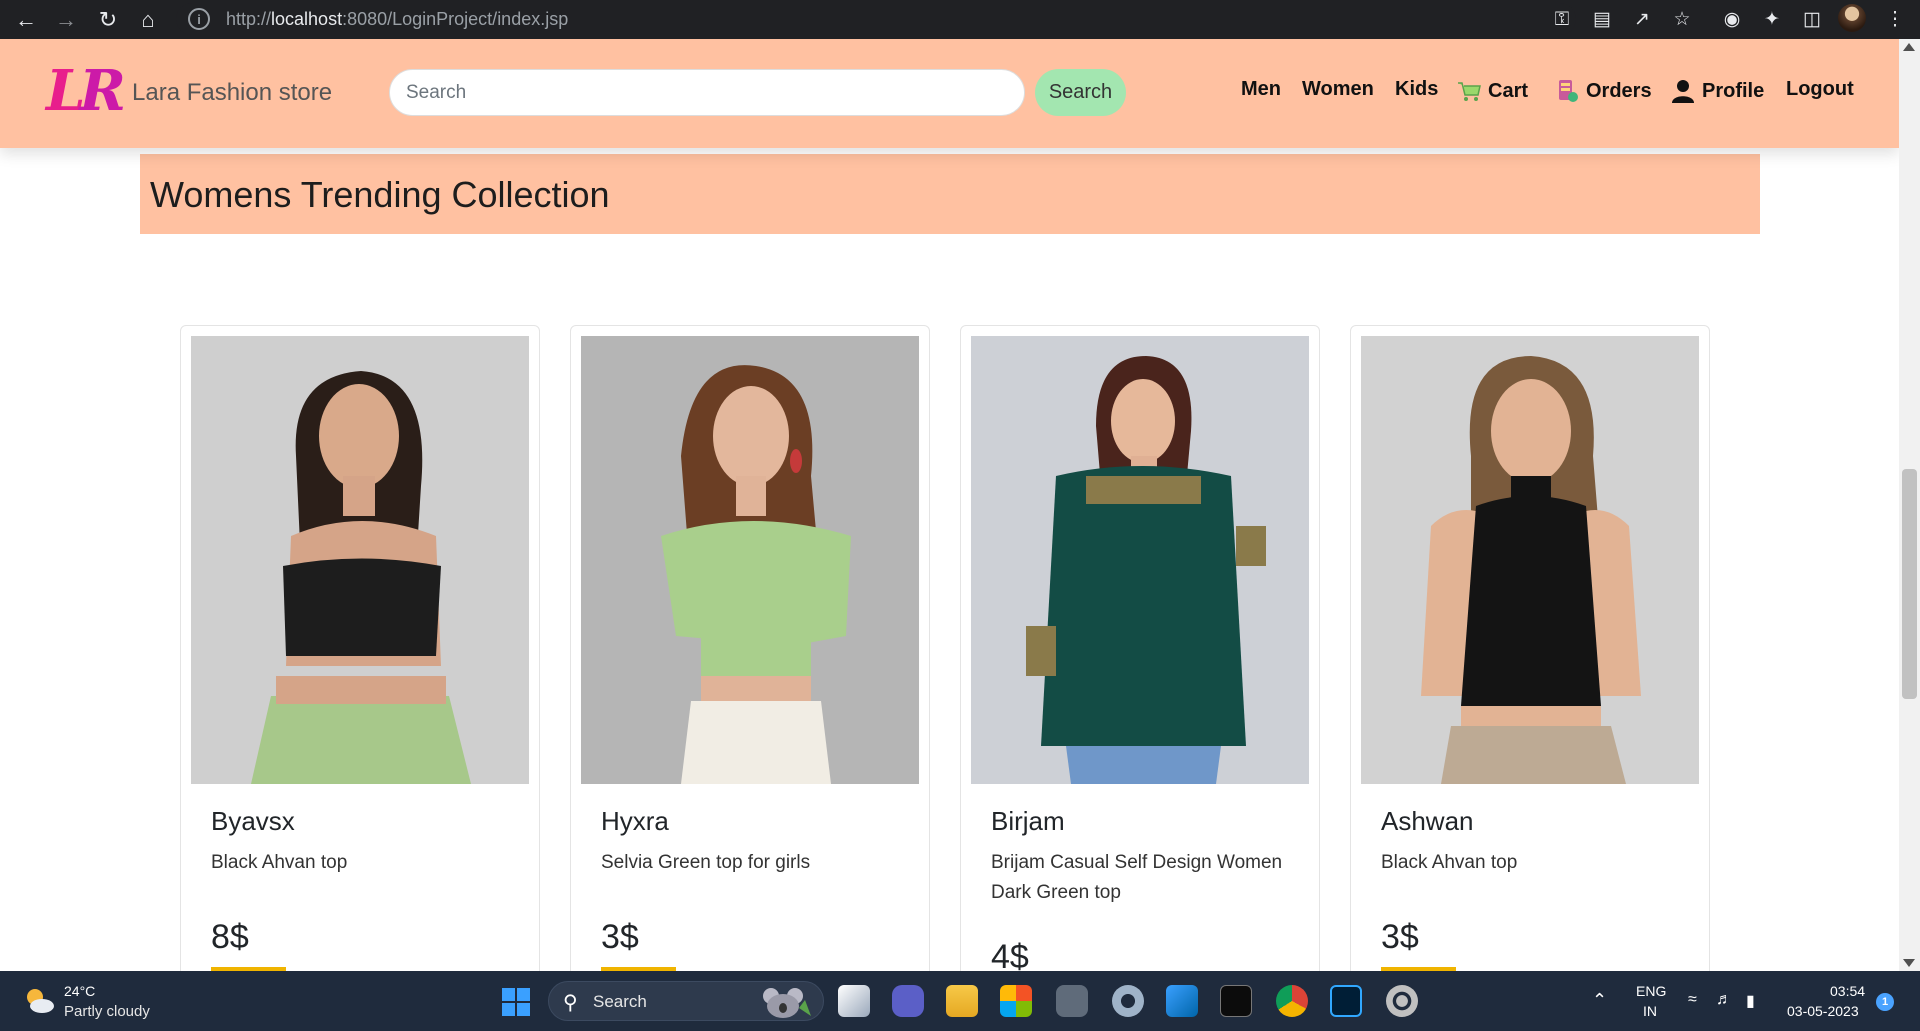 Image resolution: width=1920 pixels, height=1031 pixels. Describe the element at coordinates (1236, 1001) in the screenshot. I see `terminal-icon` at that location.